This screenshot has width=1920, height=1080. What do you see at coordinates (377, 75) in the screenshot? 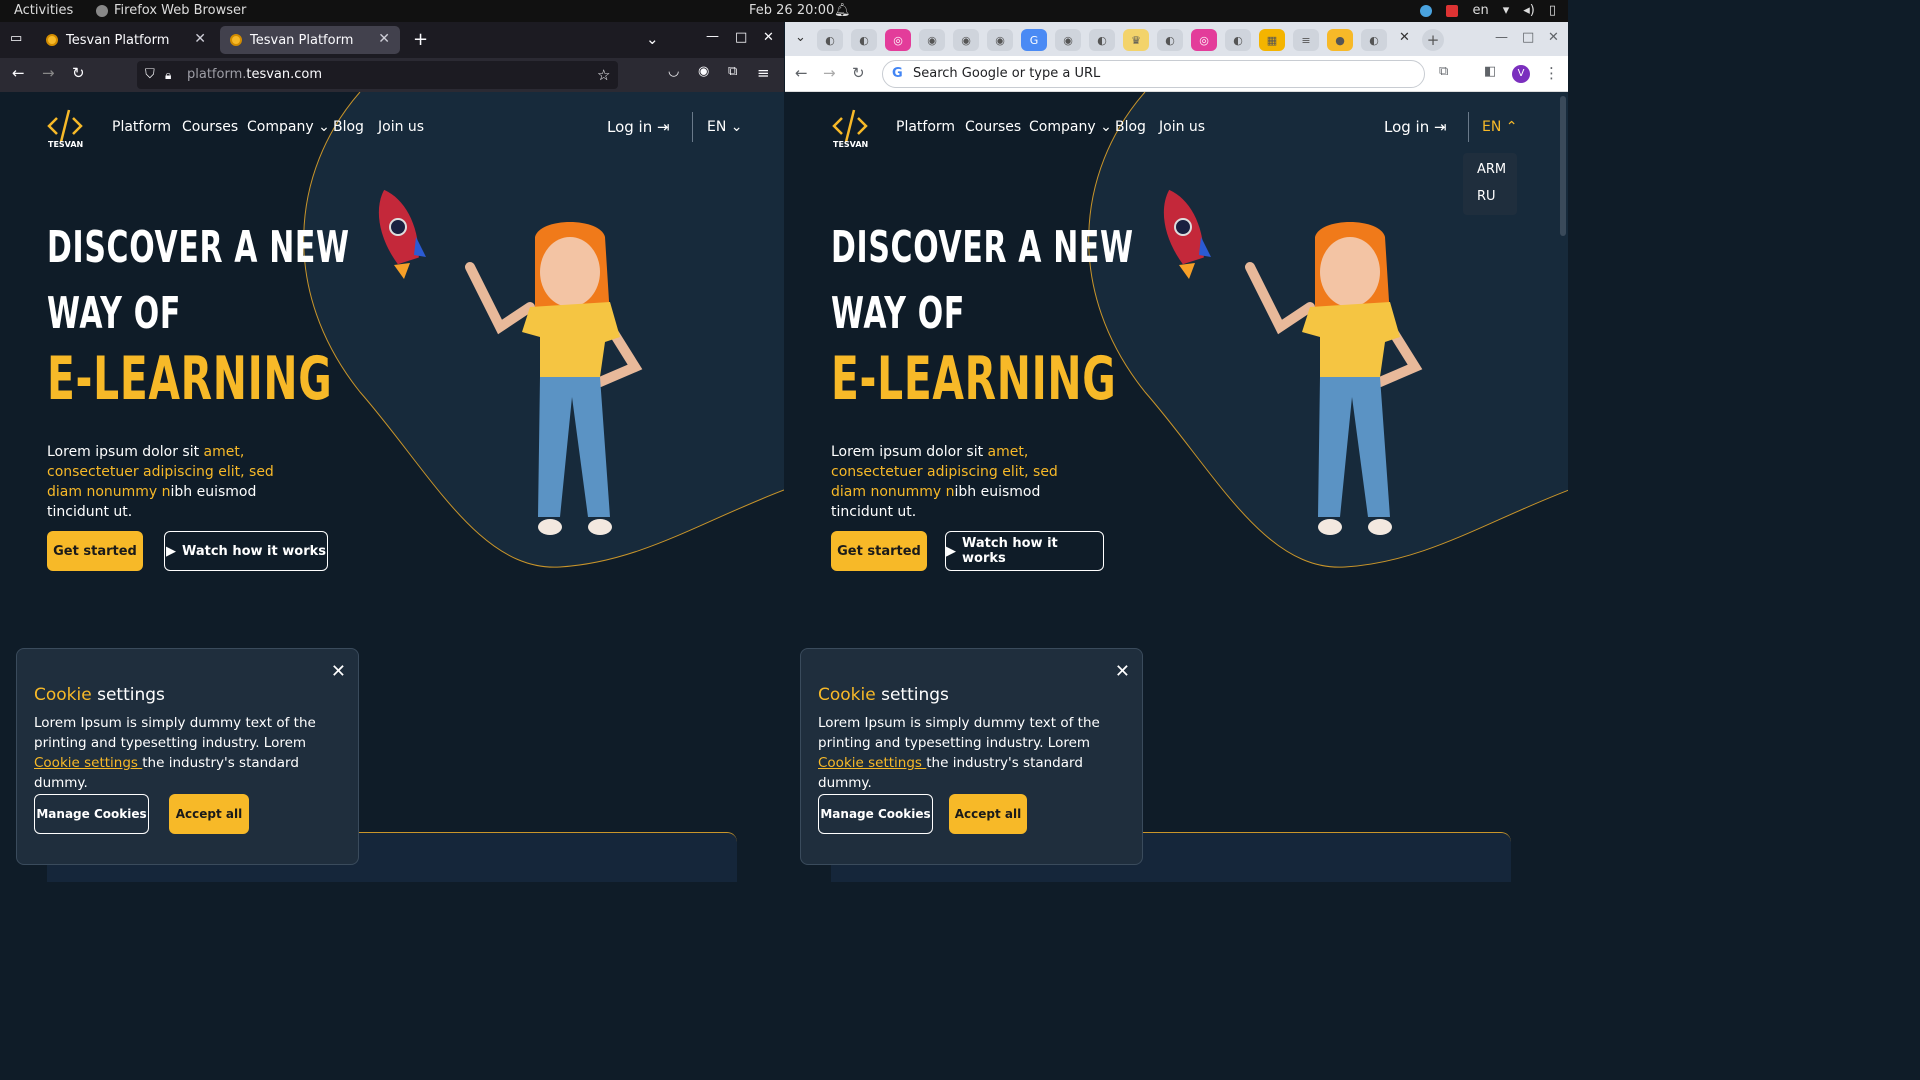
I see `url-bar: ⛉ 🔒︎ platform.tesvan.com ☆` at bounding box center [377, 75].